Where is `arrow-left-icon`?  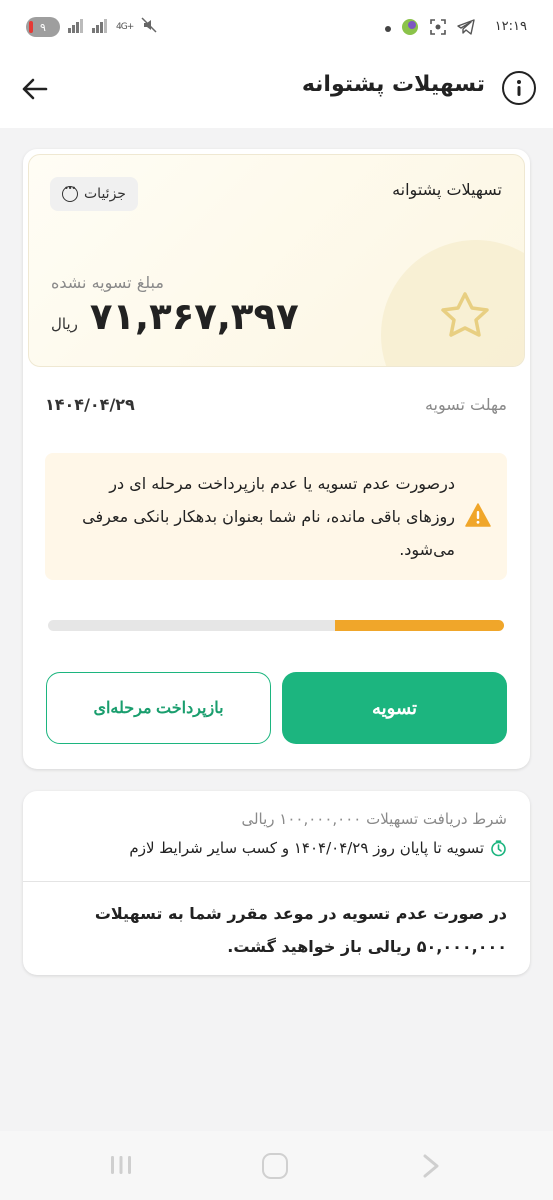 arrow-left-icon is located at coordinates (35, 89).